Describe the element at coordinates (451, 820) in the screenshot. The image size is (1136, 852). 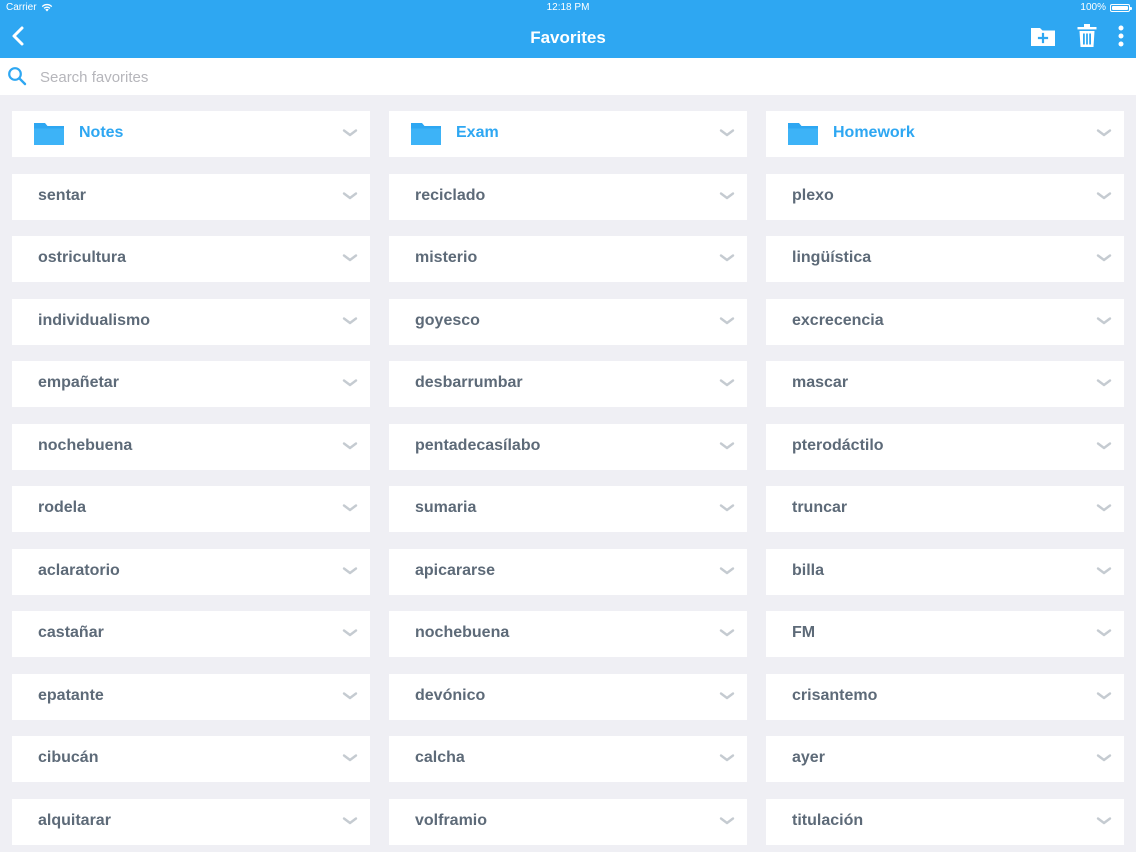
I see `word-label: volframio` at that location.